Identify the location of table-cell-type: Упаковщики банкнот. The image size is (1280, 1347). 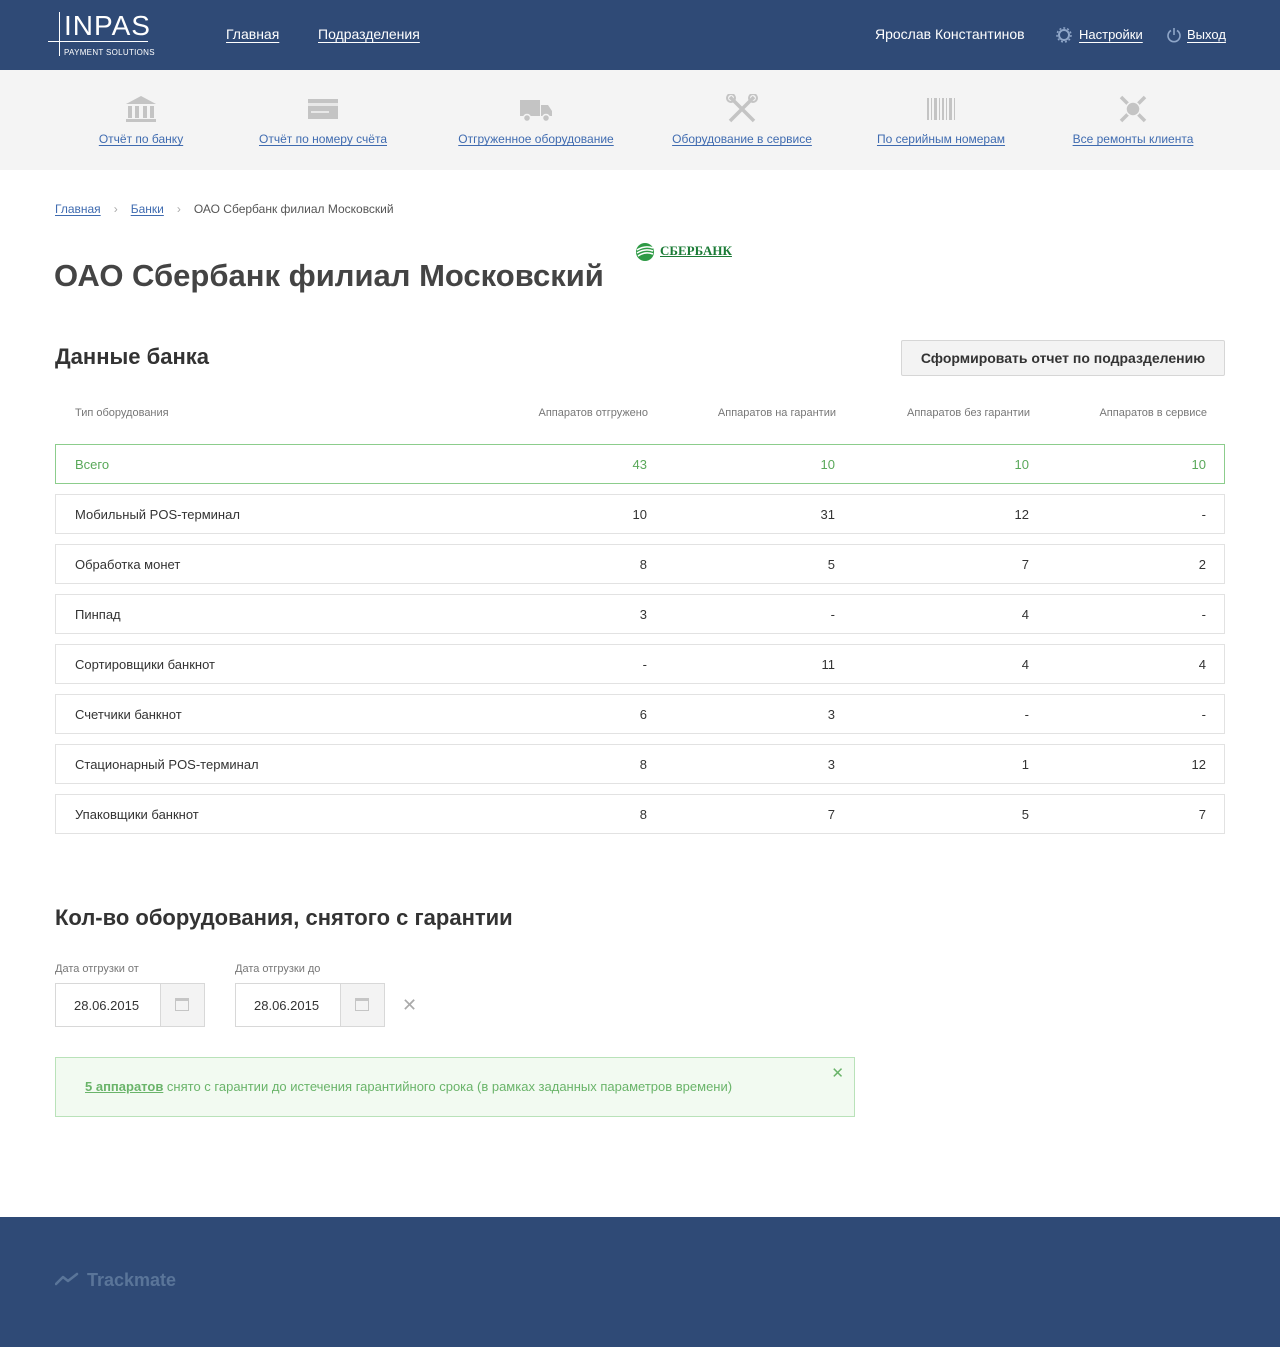
(137, 814).